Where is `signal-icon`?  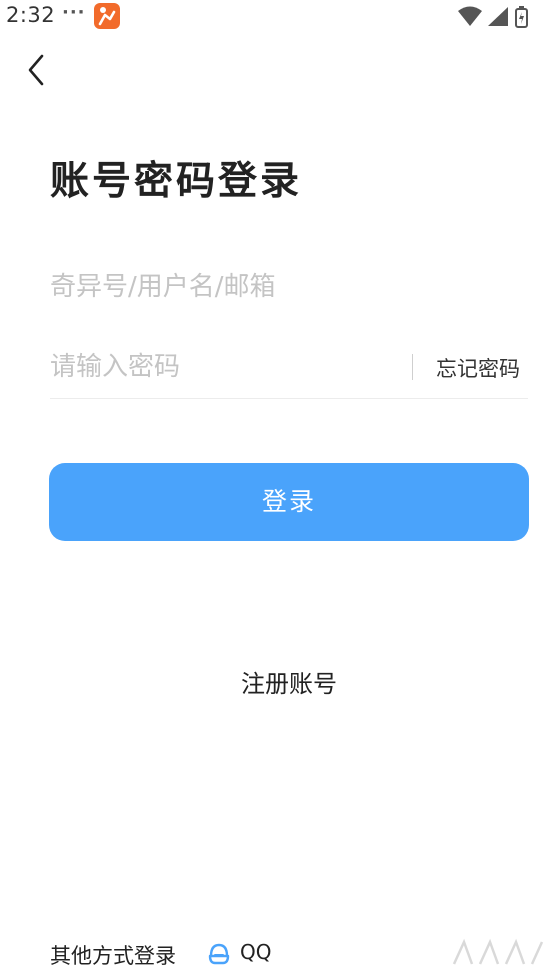
signal-icon is located at coordinates (498, 16).